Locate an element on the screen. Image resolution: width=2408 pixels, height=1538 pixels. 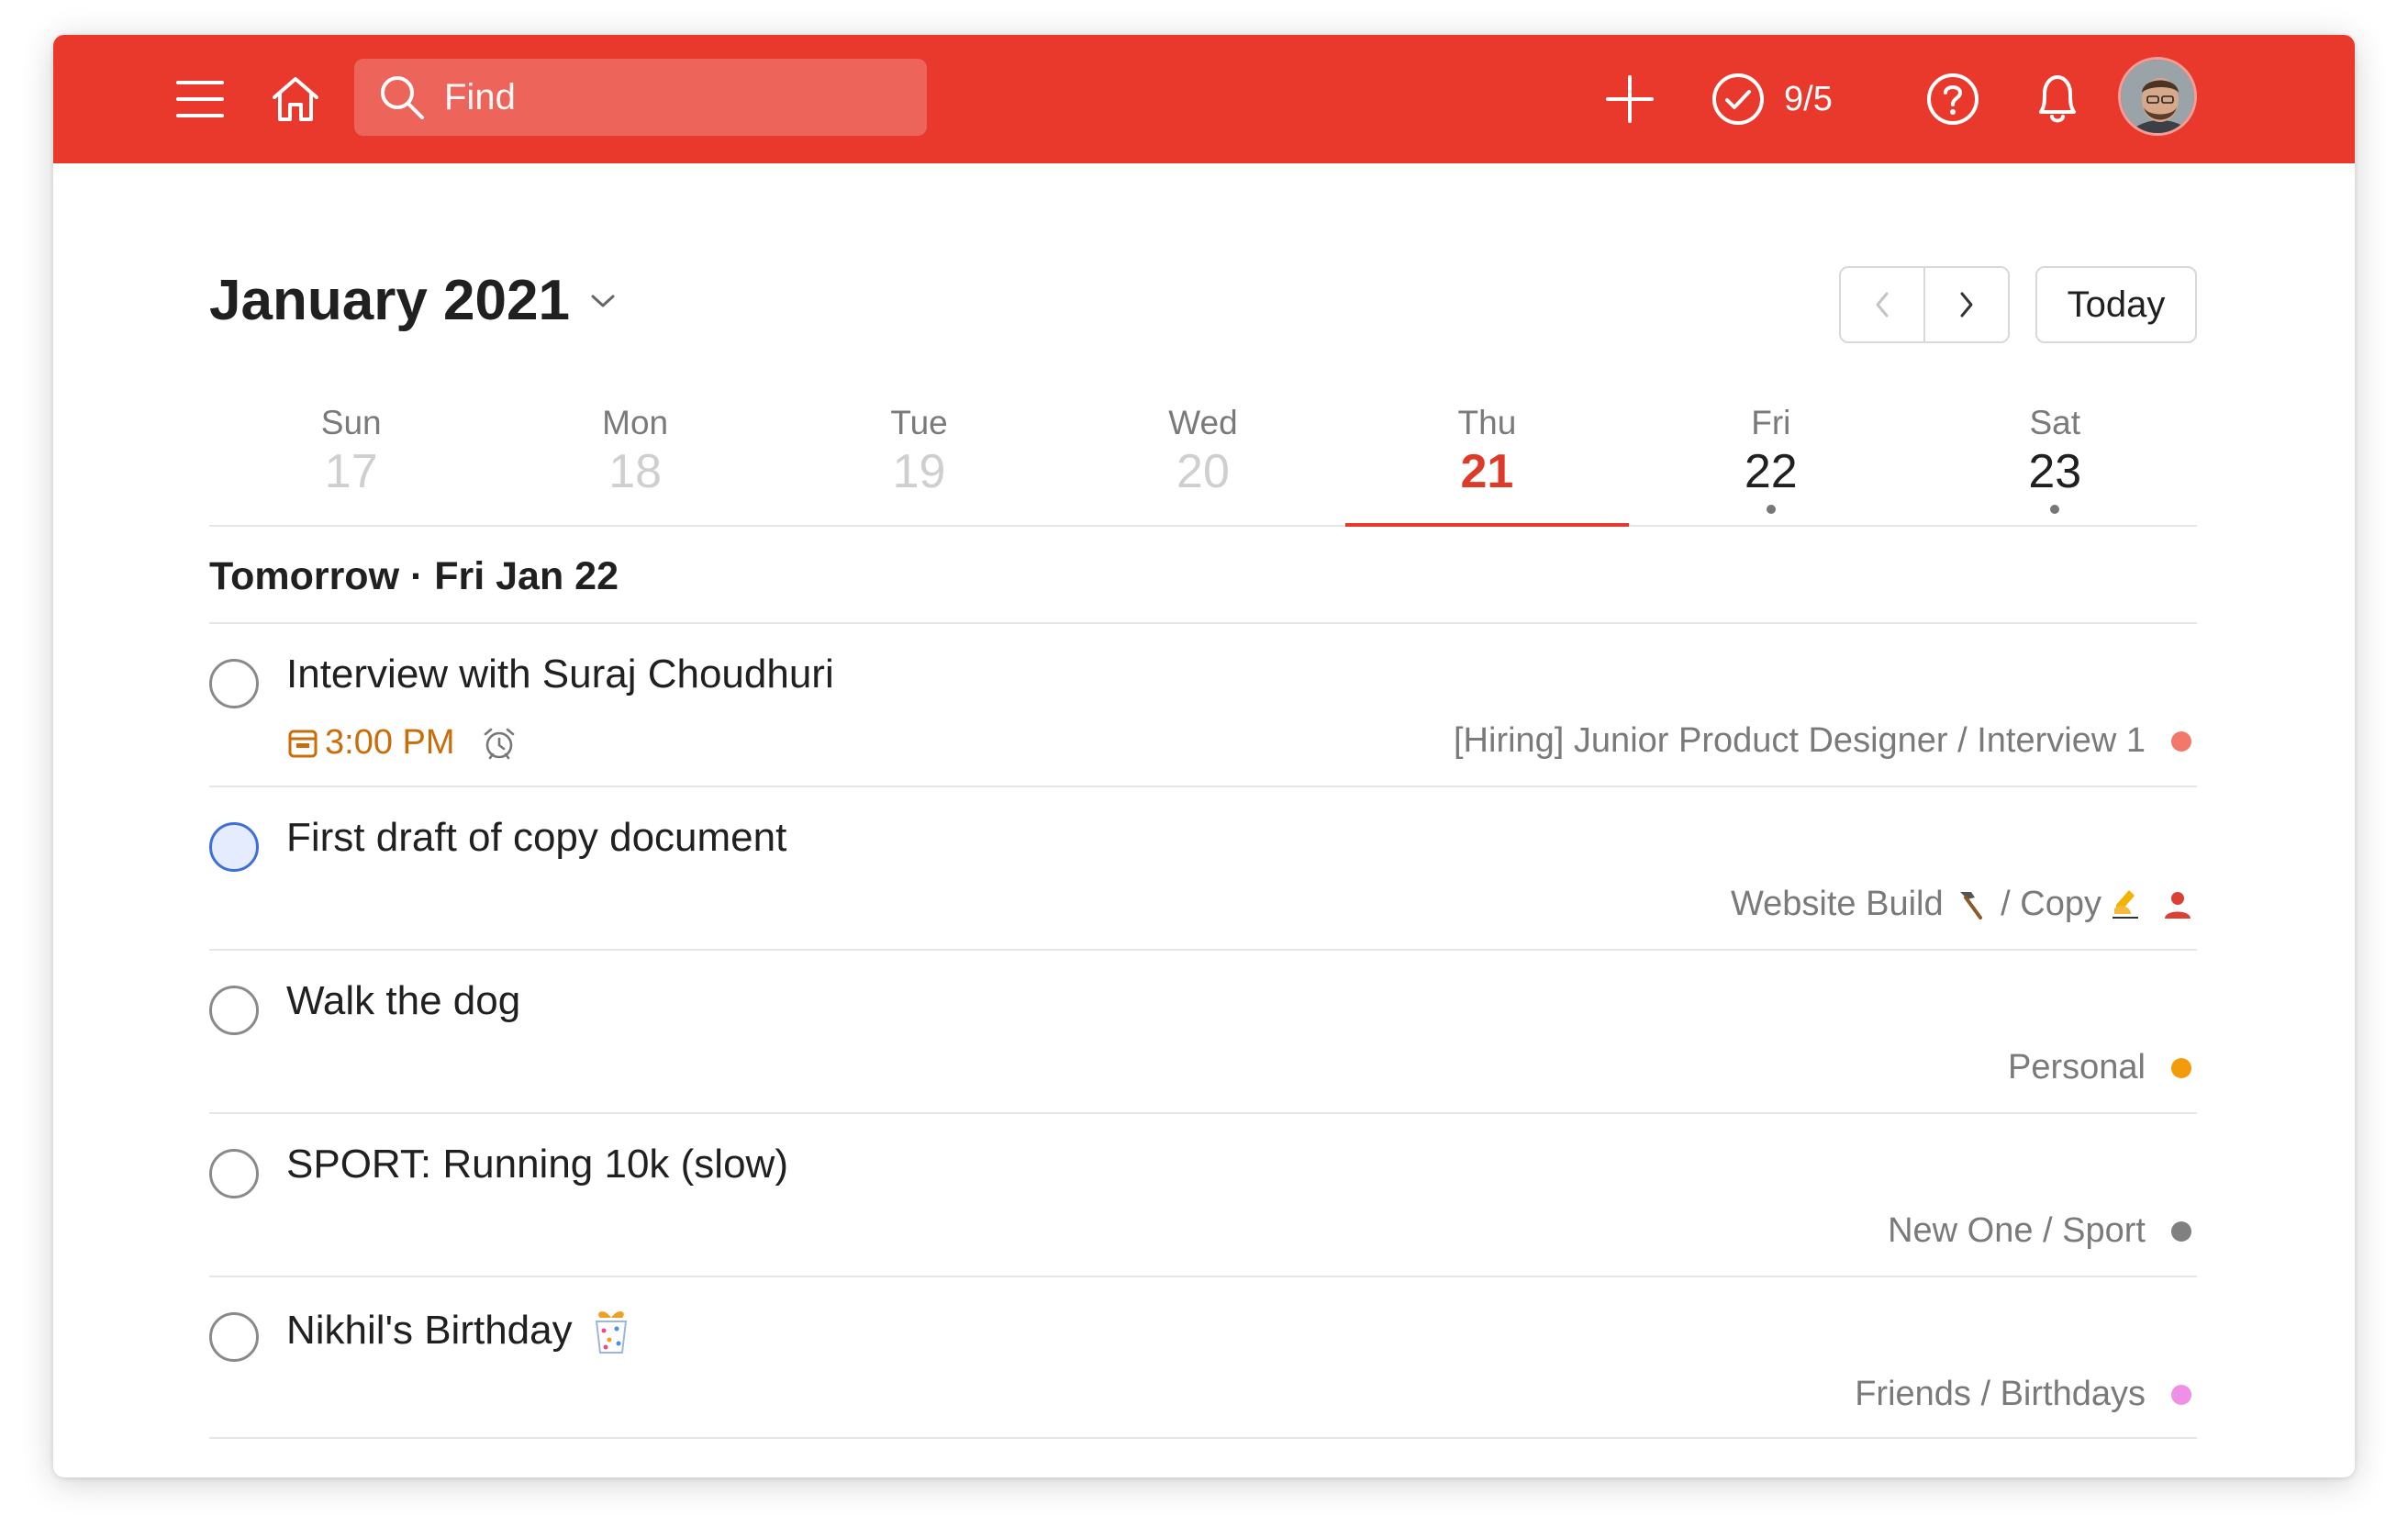
day-name: Fri is located at coordinates (1771, 422).